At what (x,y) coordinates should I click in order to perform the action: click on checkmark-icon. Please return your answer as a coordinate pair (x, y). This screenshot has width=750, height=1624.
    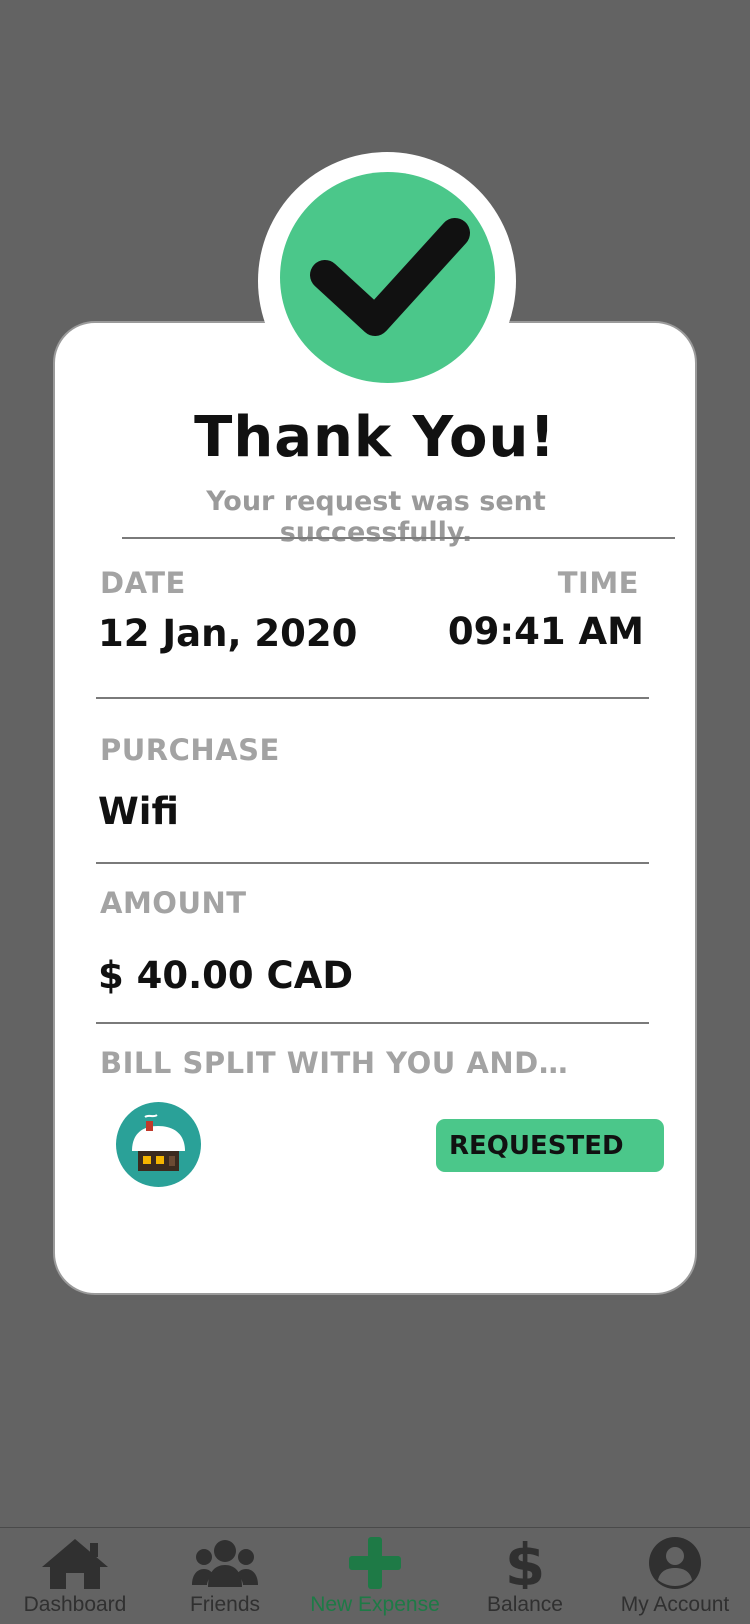
    Looking at the image, I should click on (389, 276).